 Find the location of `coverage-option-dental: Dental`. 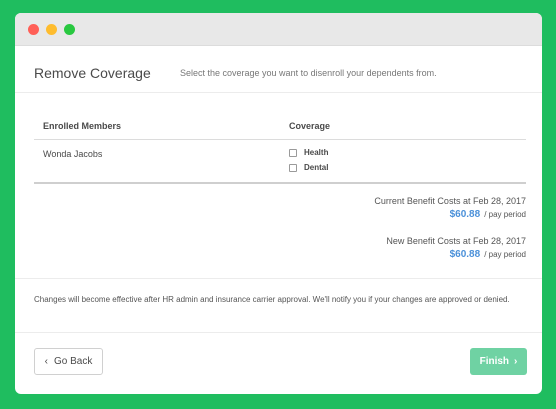

coverage-option-dental: Dental is located at coordinates (308, 167).